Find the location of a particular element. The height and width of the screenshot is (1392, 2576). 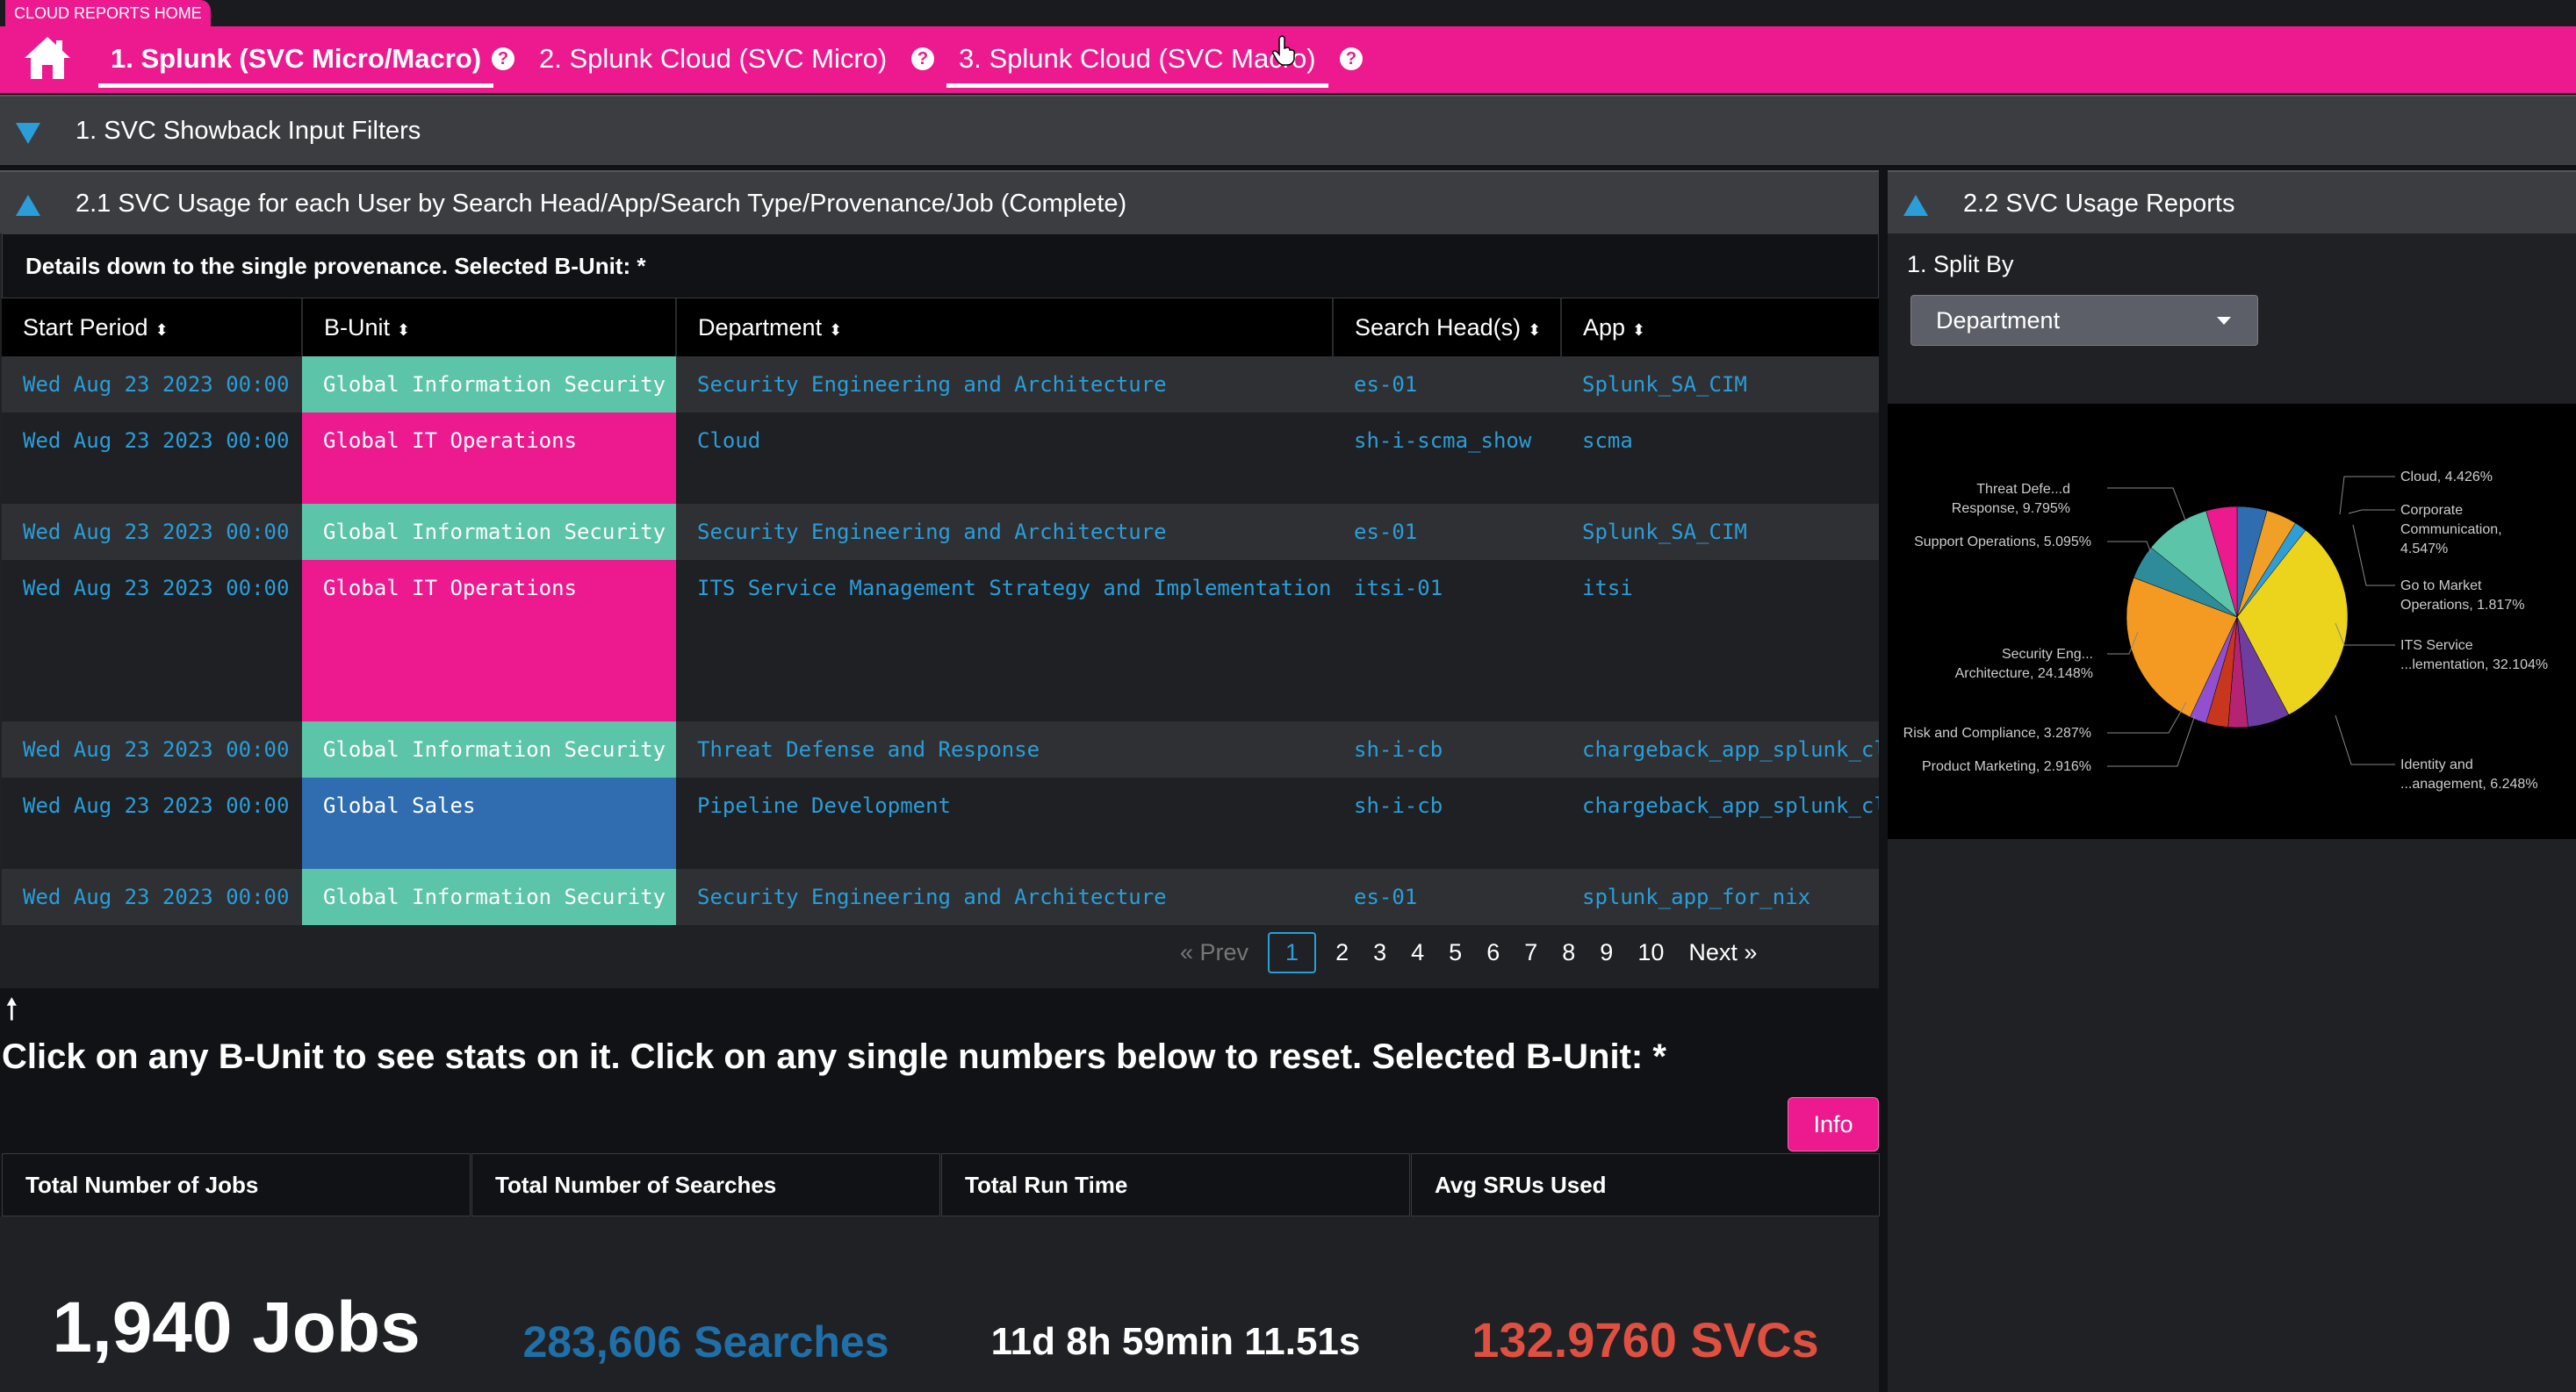

column-header-search-heads: Search Head(s) ⬍ is located at coordinates (1447, 327).